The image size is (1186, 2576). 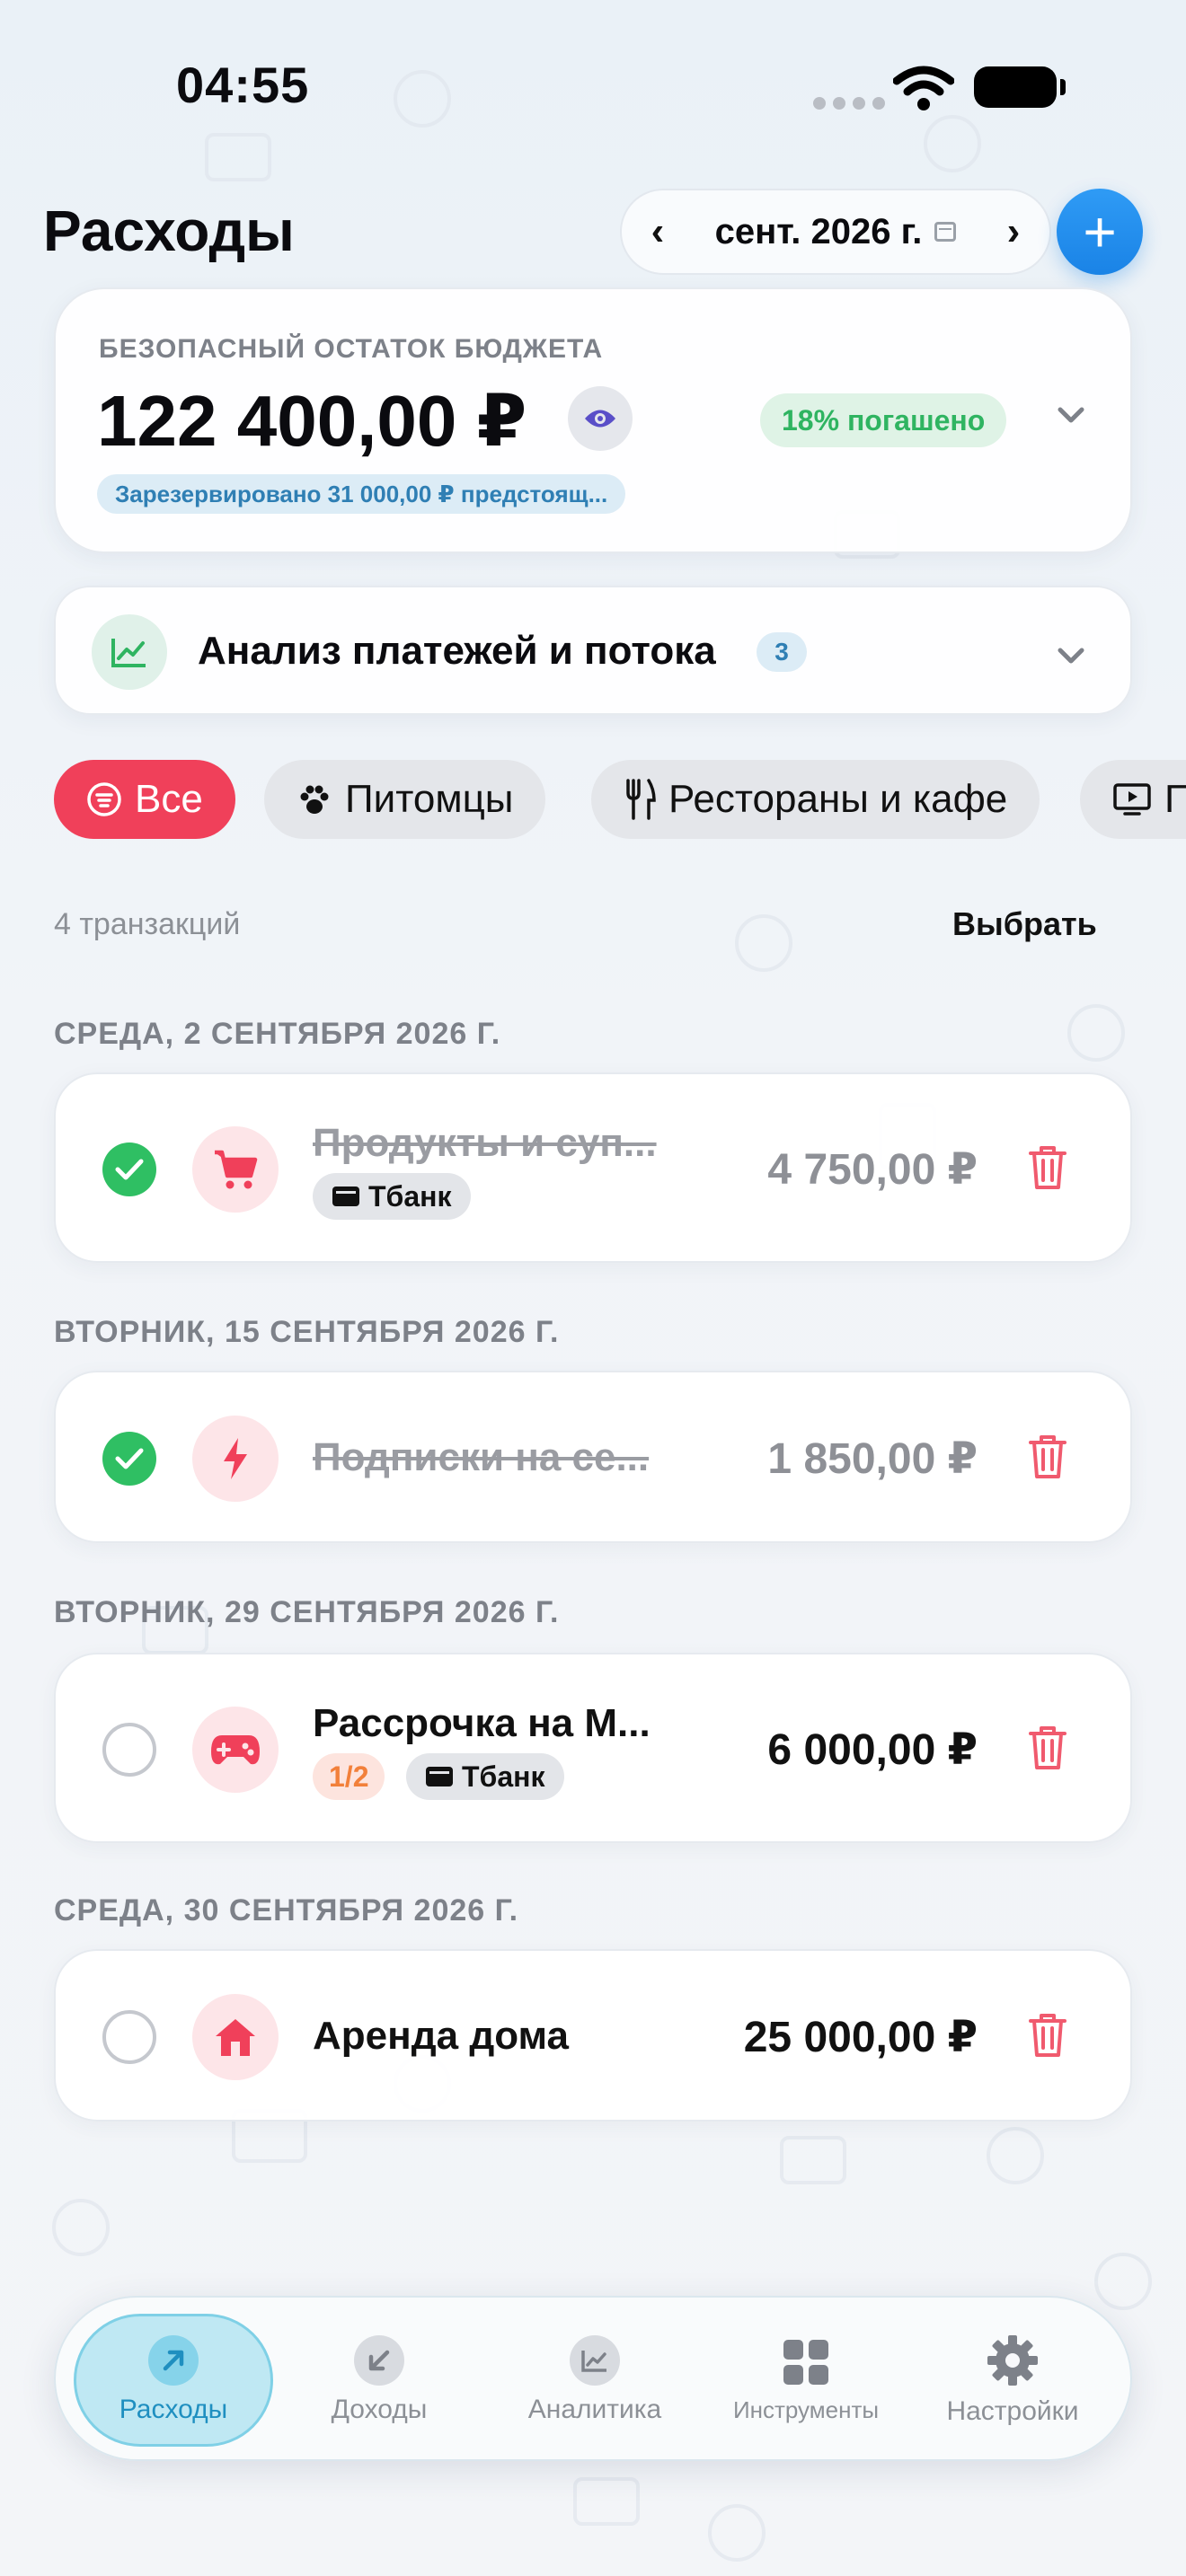 I want to click on budget-amount: 122 400,00 ₽, so click(x=312, y=421).